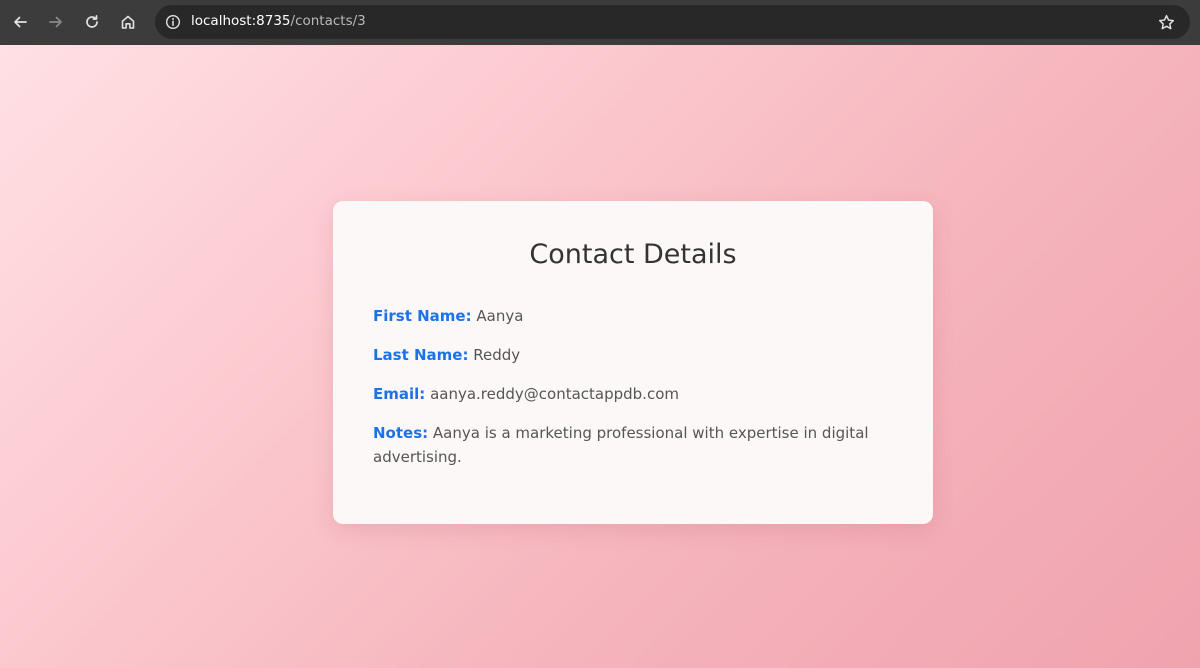 This screenshot has width=1200, height=668. I want to click on bookmark-button, so click(1166, 22).